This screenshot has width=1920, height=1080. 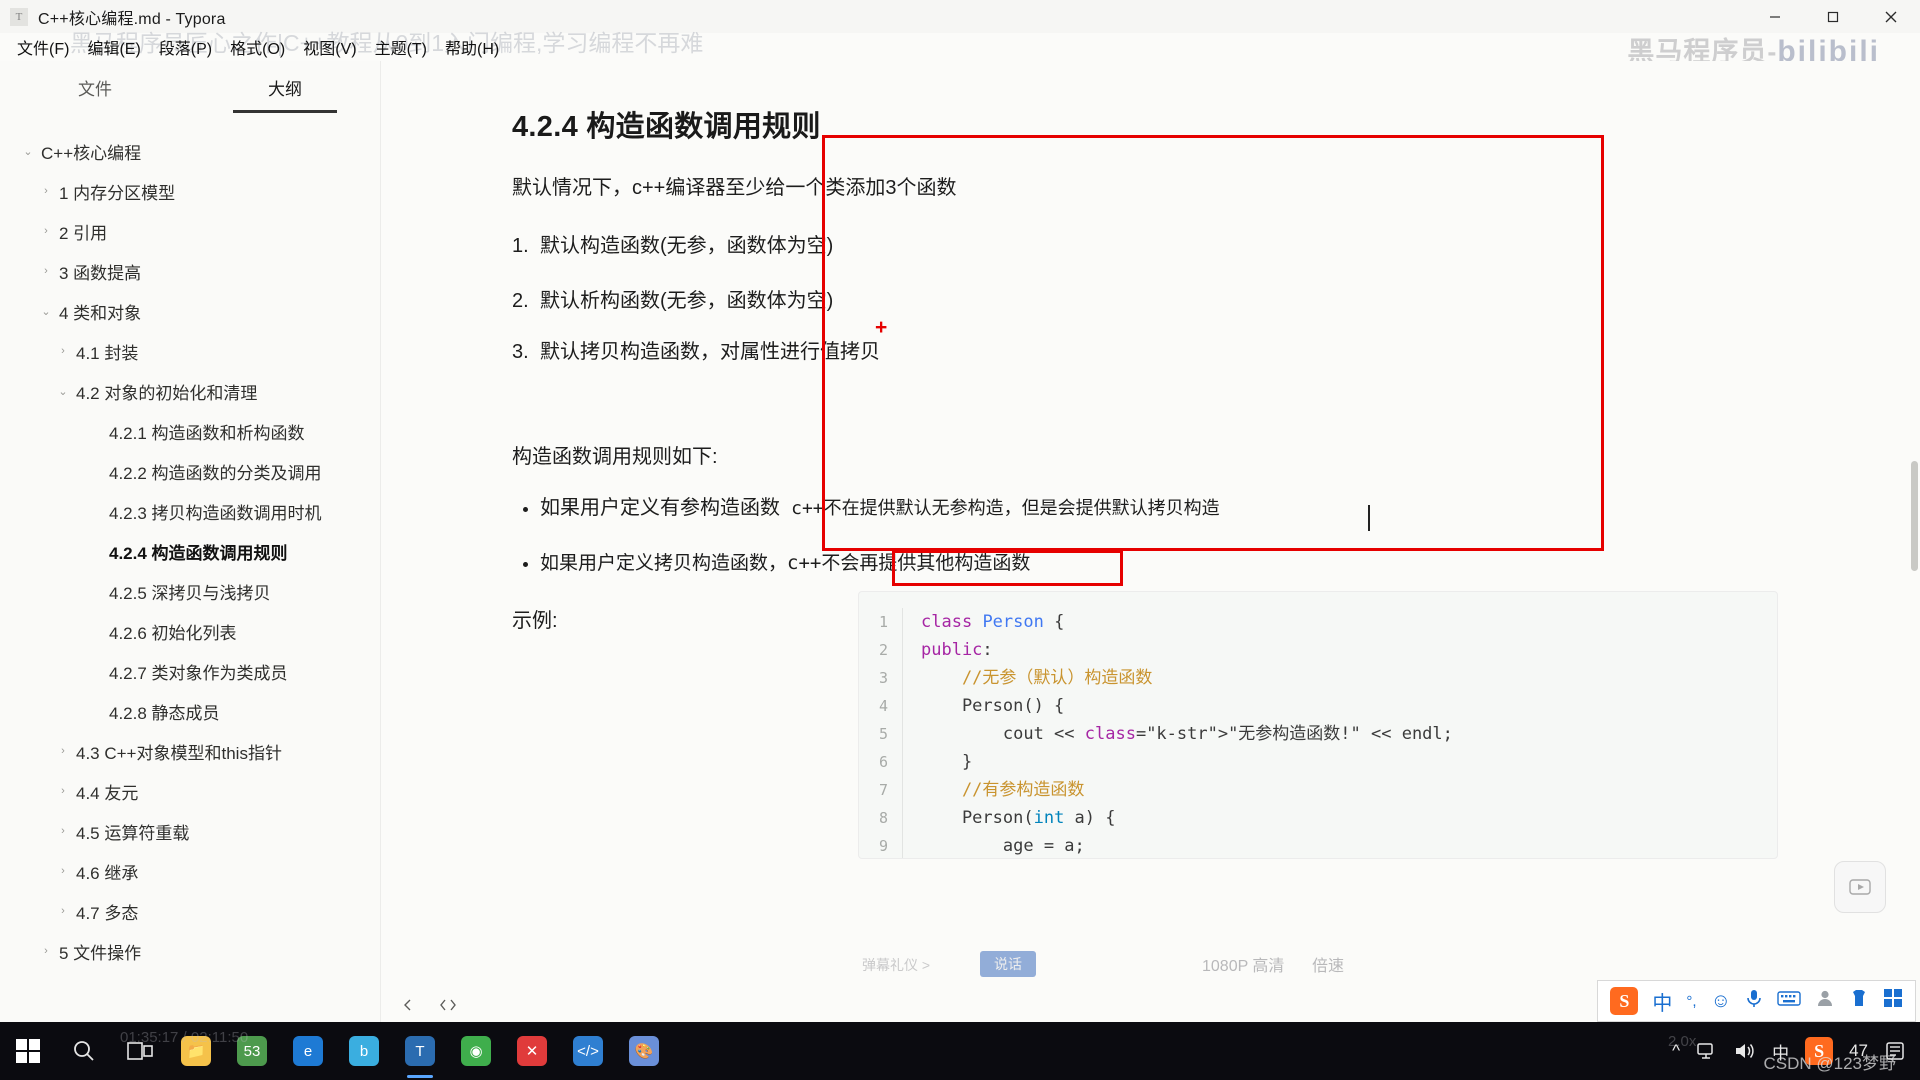 What do you see at coordinates (113, 47) in the screenshot?
I see `menu-edit: 编辑(E)` at bounding box center [113, 47].